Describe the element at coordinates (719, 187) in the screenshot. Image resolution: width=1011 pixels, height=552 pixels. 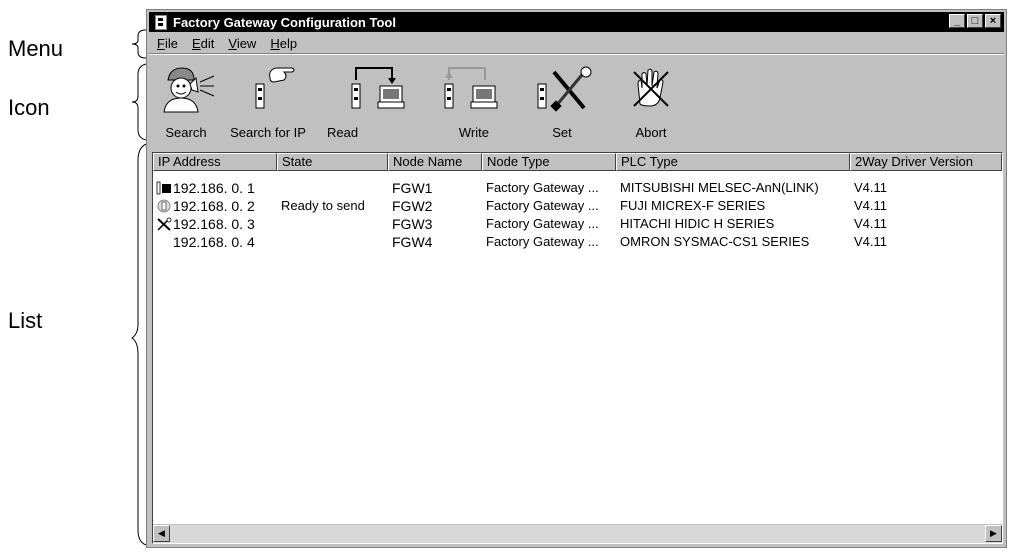
I see `cell-plc-type: MITSUBISHI MELSEC-AnN(LINK)` at that location.